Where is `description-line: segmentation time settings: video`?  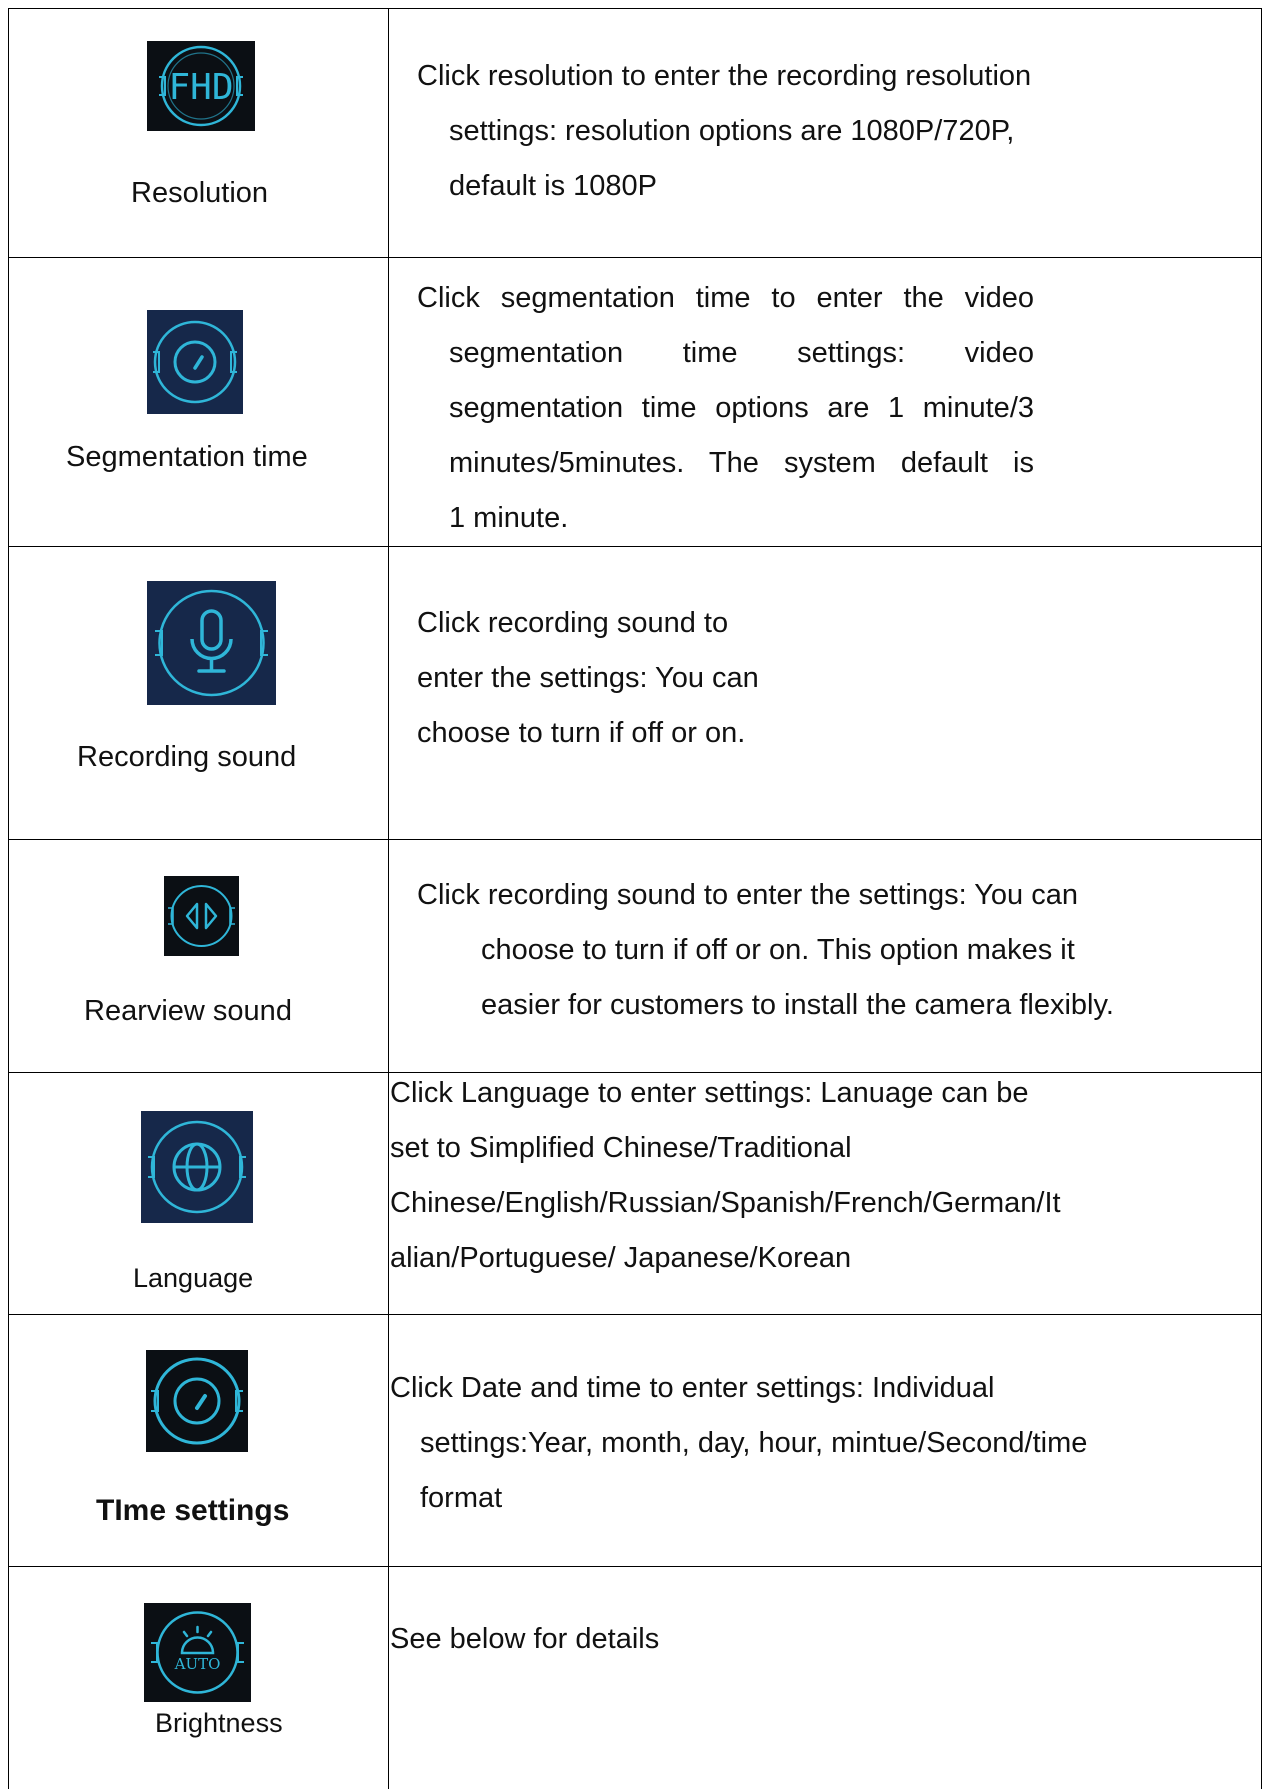
description-line: segmentation time settings: video is located at coordinates (741, 353).